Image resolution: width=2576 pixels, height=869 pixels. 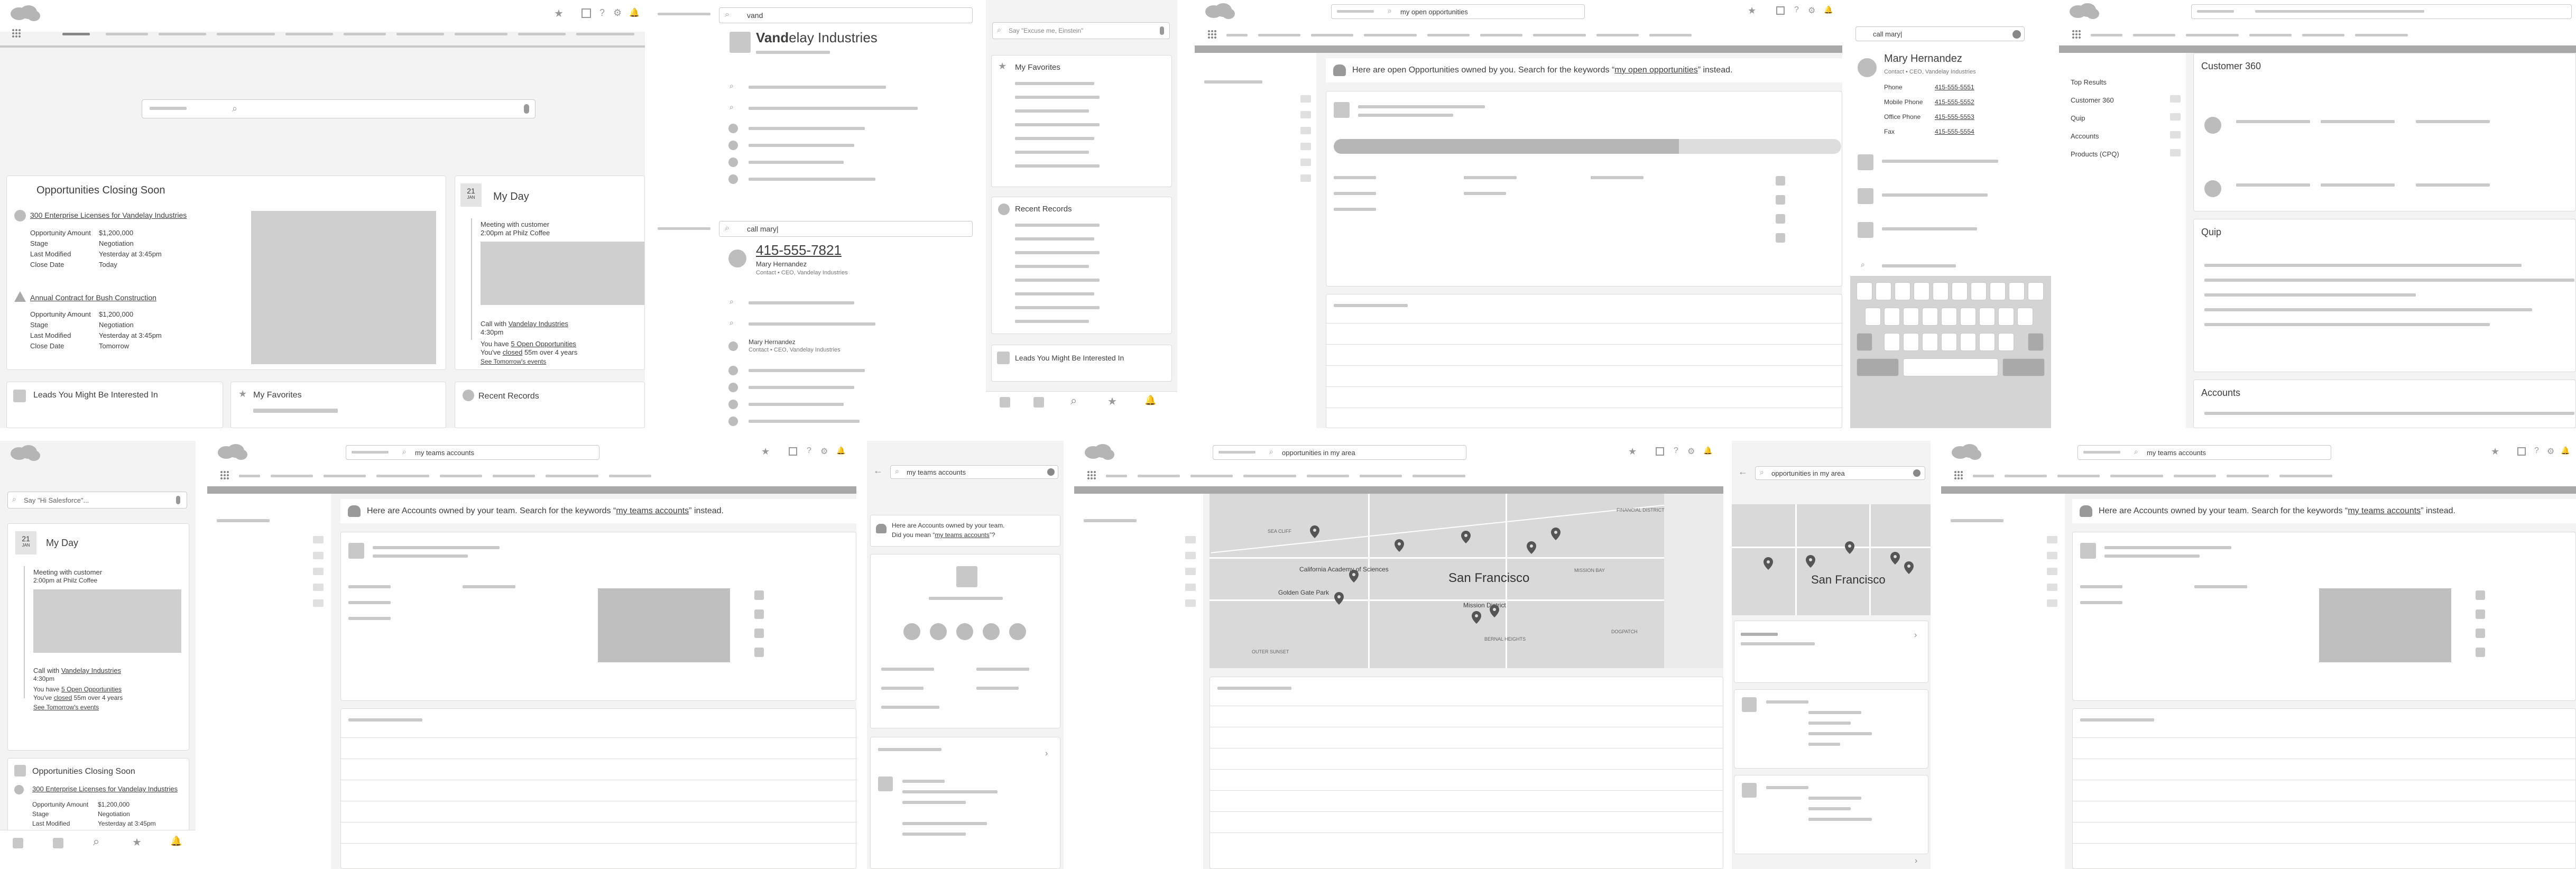 What do you see at coordinates (93, 297) in the screenshot?
I see `opportunity-link-2: Annual Contract for Bush Construction` at bounding box center [93, 297].